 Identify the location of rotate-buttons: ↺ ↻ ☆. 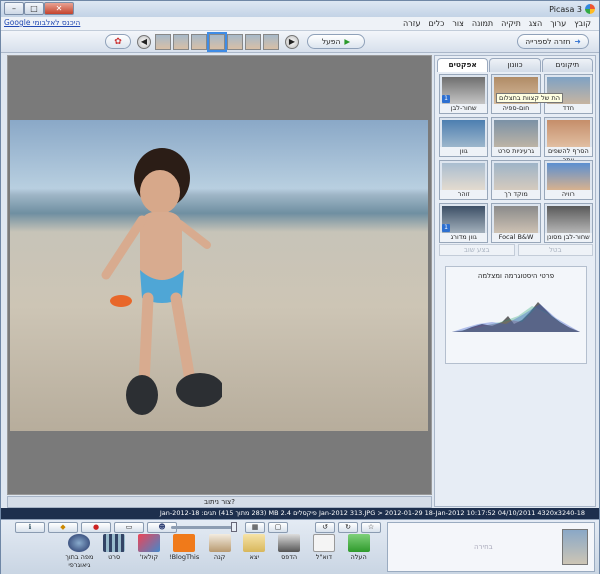
(348, 527).